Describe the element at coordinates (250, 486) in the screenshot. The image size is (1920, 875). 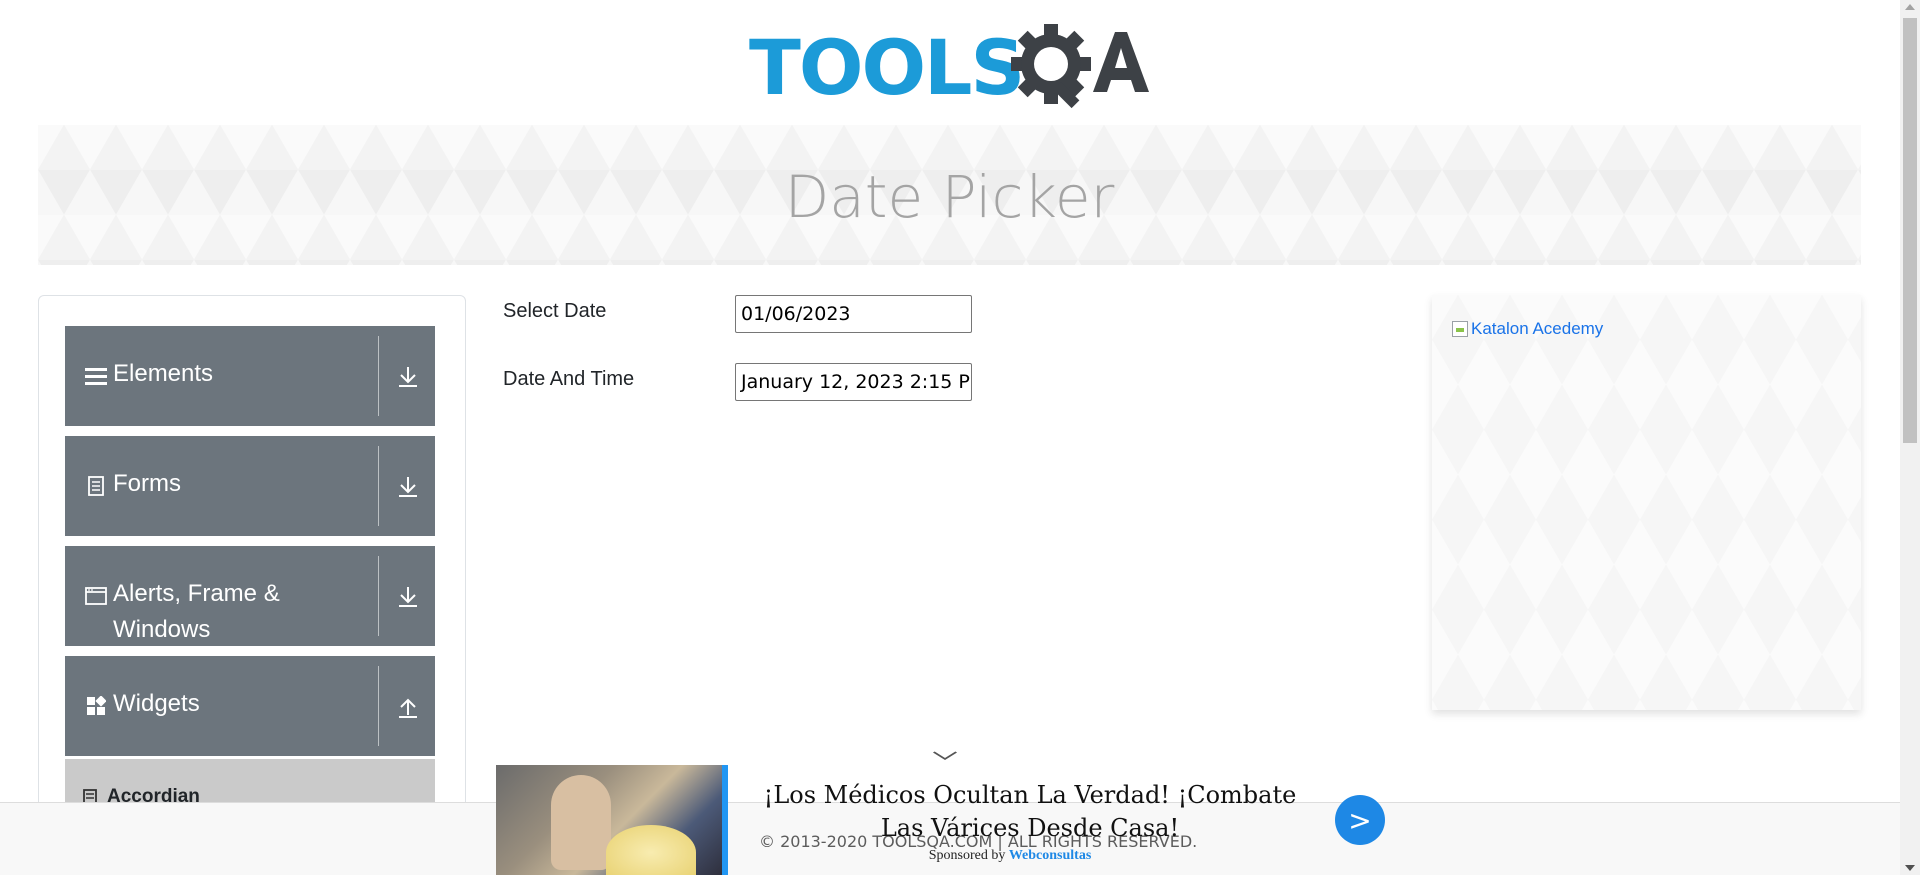
I see `sidebar-group-forms: Forms` at that location.